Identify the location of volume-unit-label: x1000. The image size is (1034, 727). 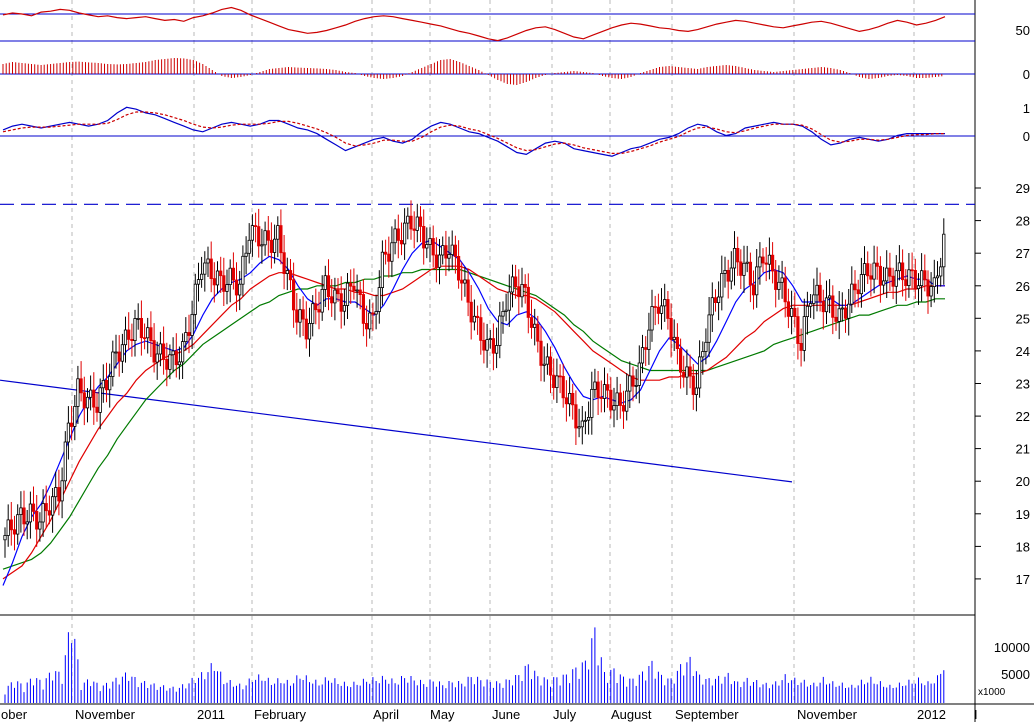
(992, 692).